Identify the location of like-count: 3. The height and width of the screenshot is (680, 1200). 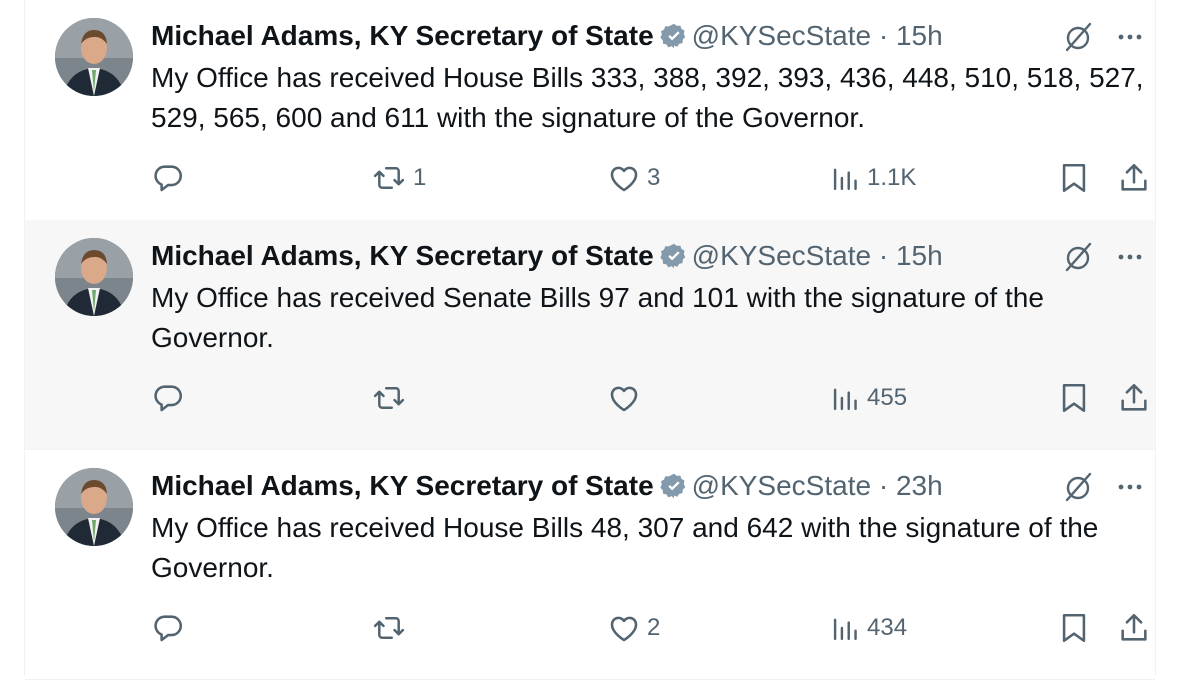
(654, 177).